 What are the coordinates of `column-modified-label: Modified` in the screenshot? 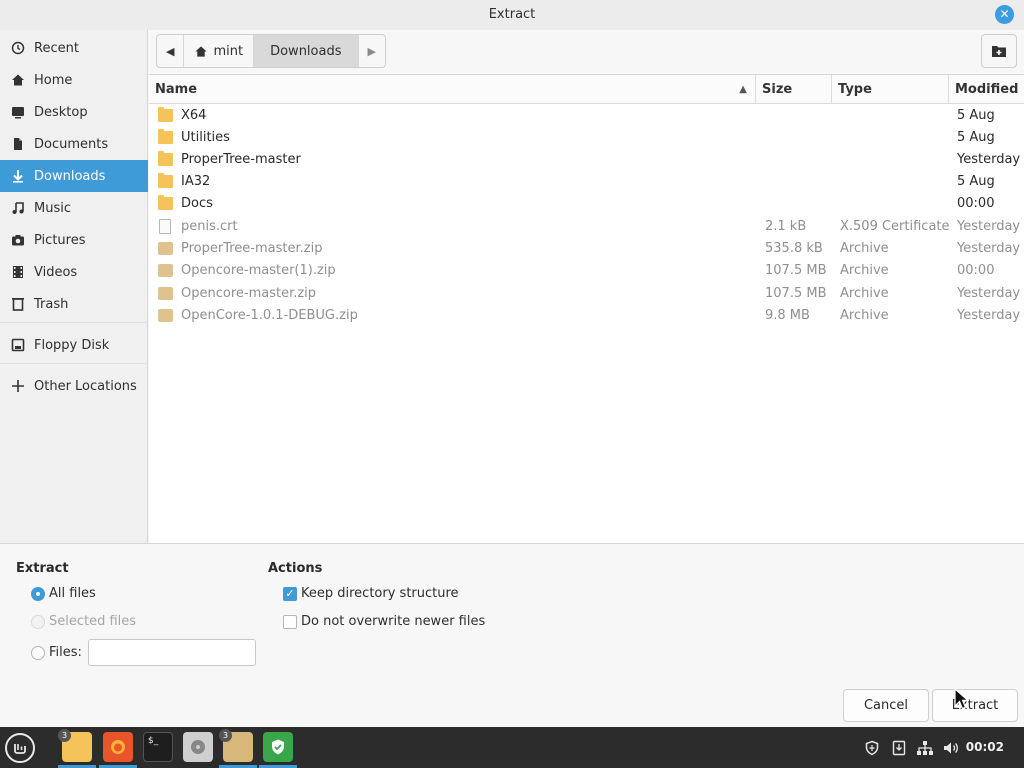 It's located at (987, 89).